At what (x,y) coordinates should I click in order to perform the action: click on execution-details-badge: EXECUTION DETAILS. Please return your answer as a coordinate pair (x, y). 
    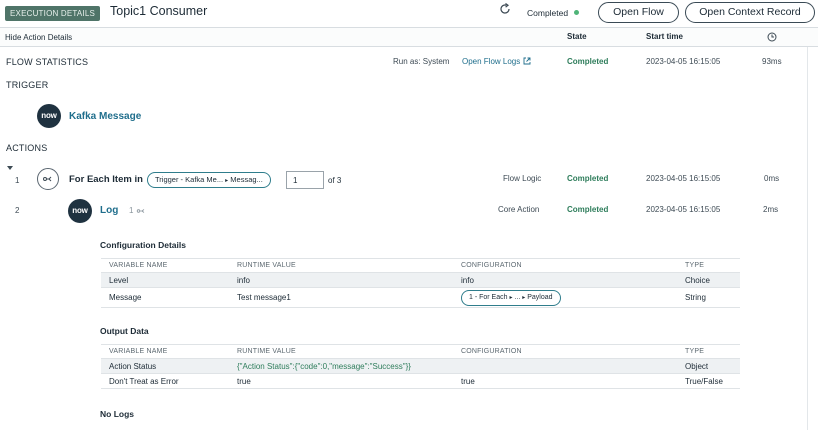
    Looking at the image, I should click on (53, 13).